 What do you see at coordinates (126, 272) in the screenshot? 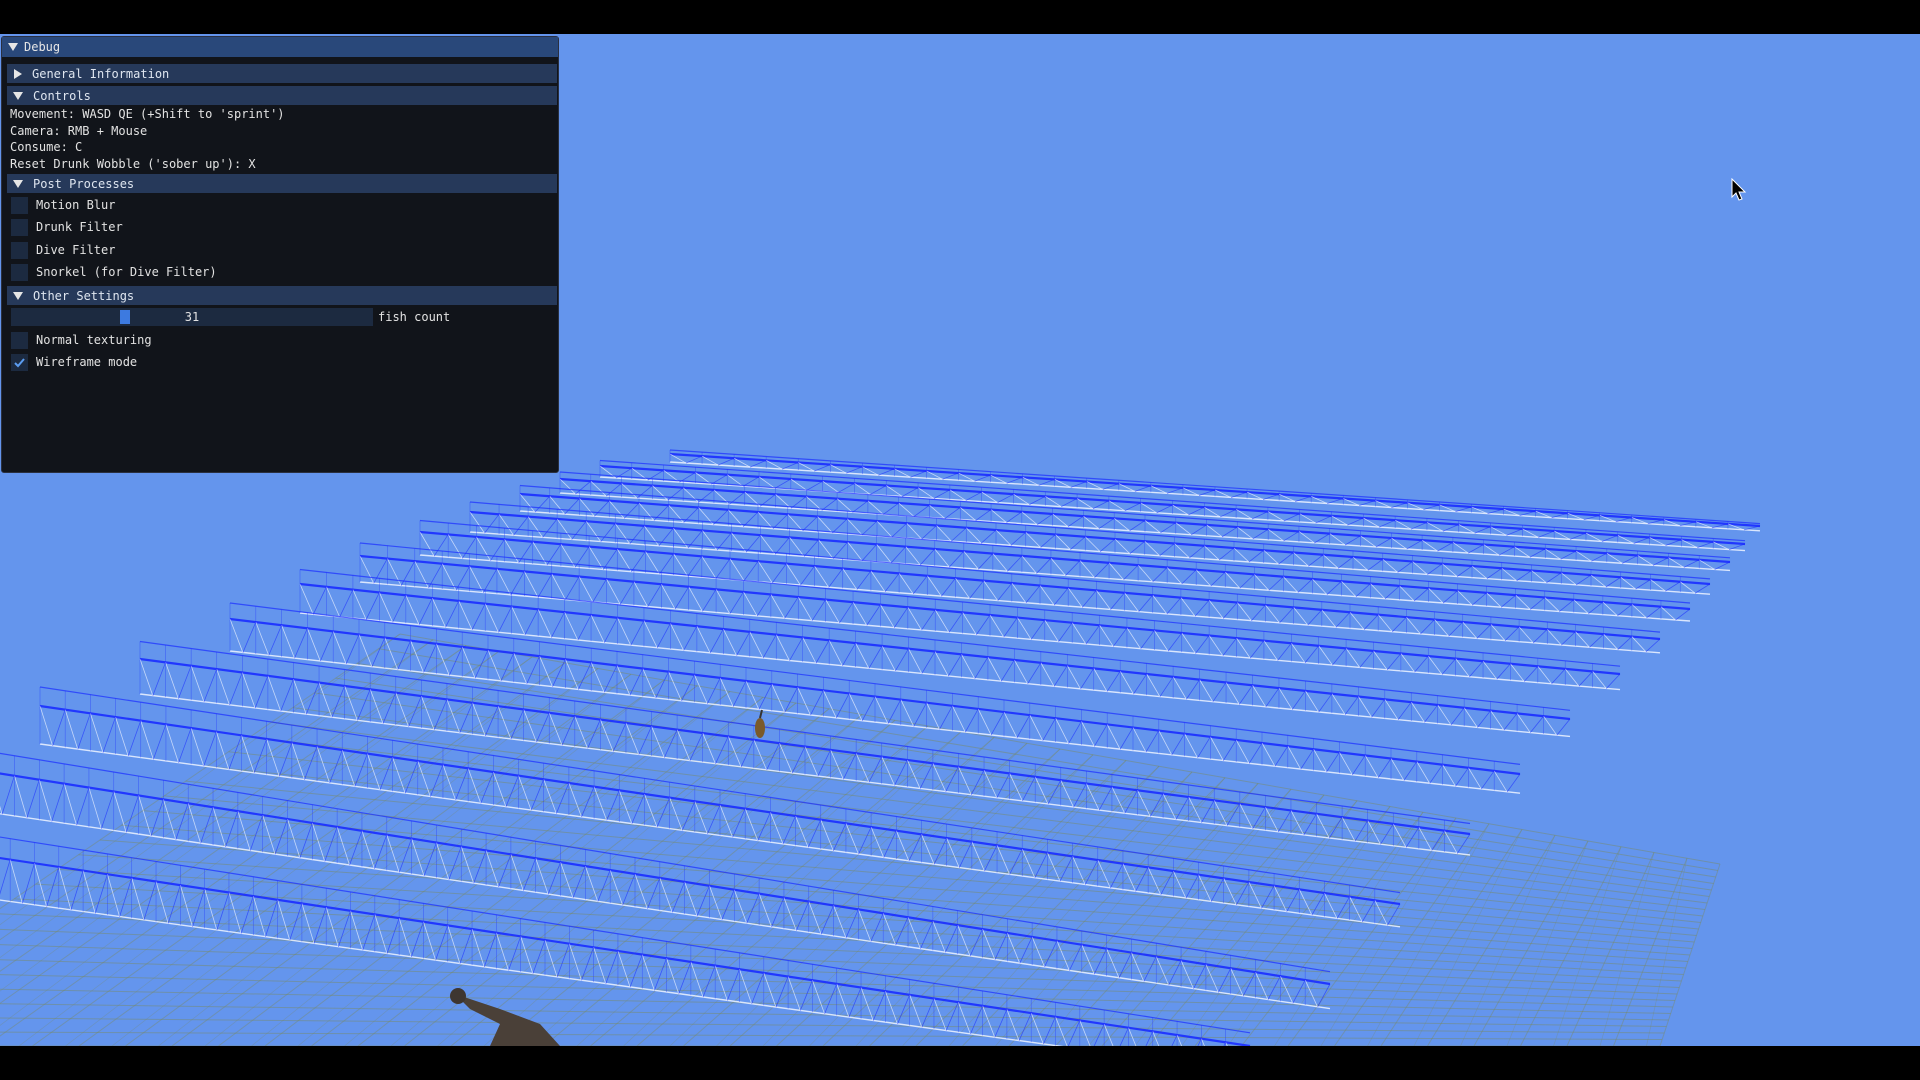
I see `checkbox-label: Snorkel (for Dive Filter)` at bounding box center [126, 272].